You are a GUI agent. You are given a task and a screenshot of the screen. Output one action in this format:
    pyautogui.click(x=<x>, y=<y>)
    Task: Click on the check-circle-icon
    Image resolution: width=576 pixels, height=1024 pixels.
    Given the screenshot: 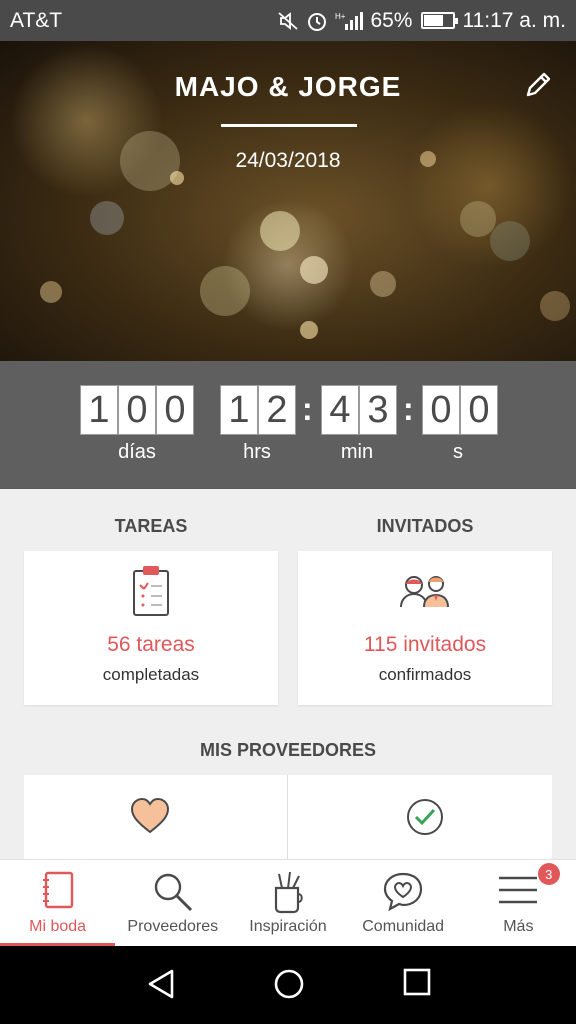 What is the action you would take?
    pyautogui.click(x=425, y=817)
    